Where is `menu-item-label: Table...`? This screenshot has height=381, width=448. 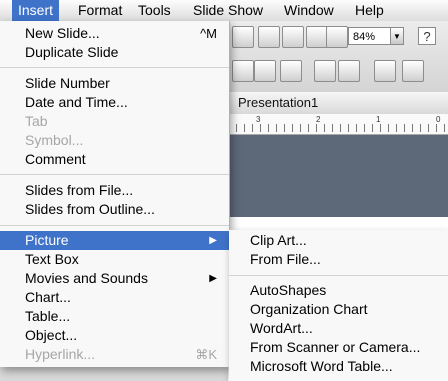 menu-item-label: Table... is located at coordinates (48, 316).